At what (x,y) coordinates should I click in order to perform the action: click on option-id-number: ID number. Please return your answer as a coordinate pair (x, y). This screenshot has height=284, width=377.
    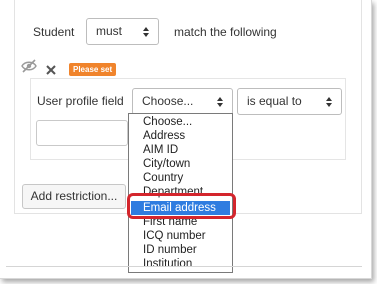
    Looking at the image, I should click on (180, 250).